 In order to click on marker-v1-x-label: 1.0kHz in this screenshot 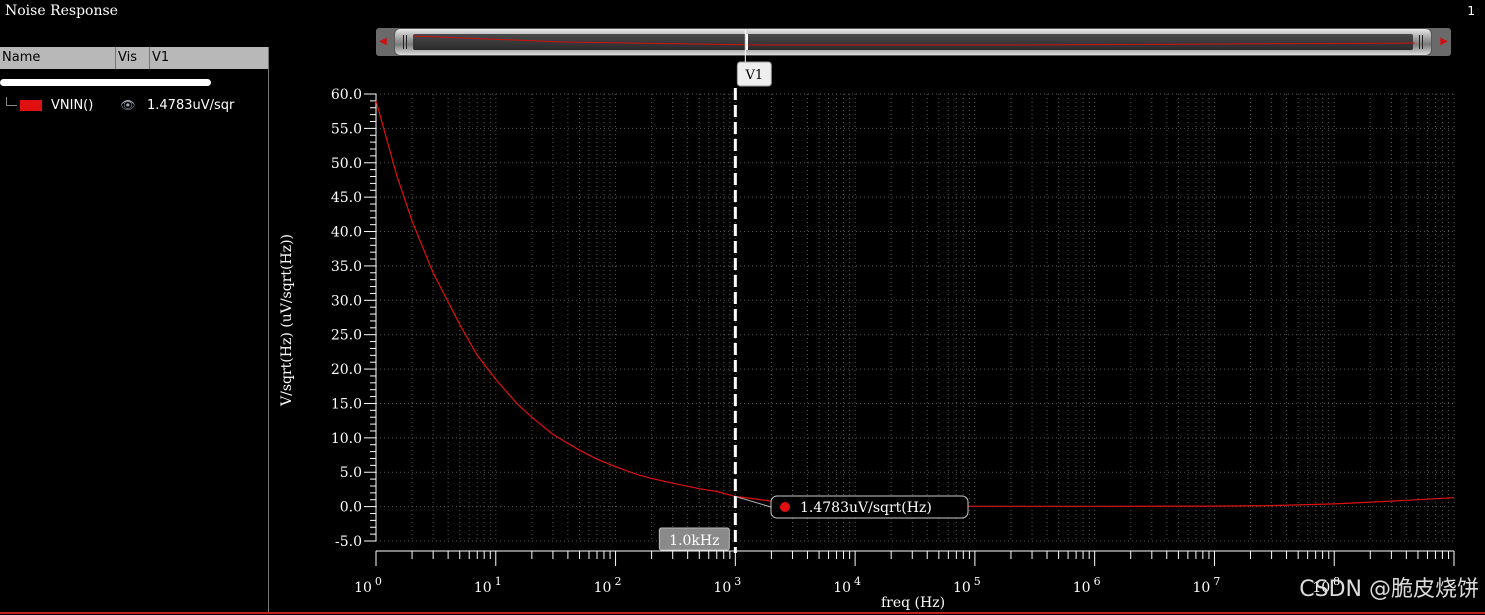, I will do `click(694, 541)`.